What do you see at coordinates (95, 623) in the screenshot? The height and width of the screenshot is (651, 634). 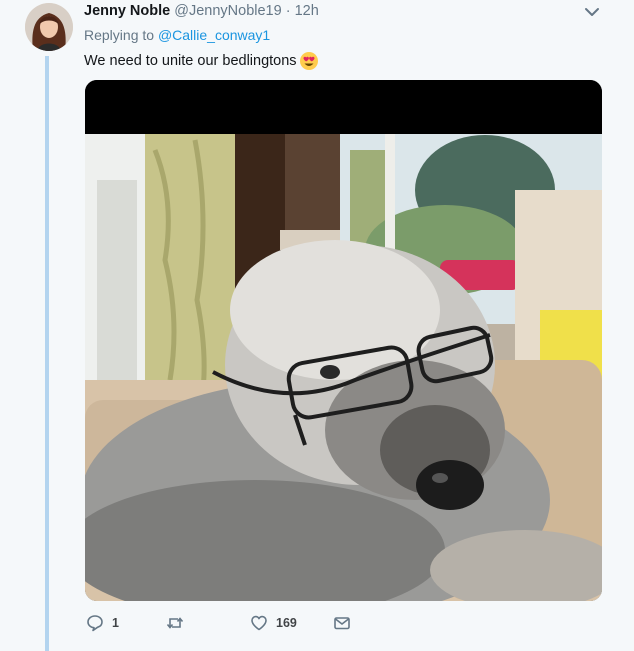 I see `reply-icon` at bounding box center [95, 623].